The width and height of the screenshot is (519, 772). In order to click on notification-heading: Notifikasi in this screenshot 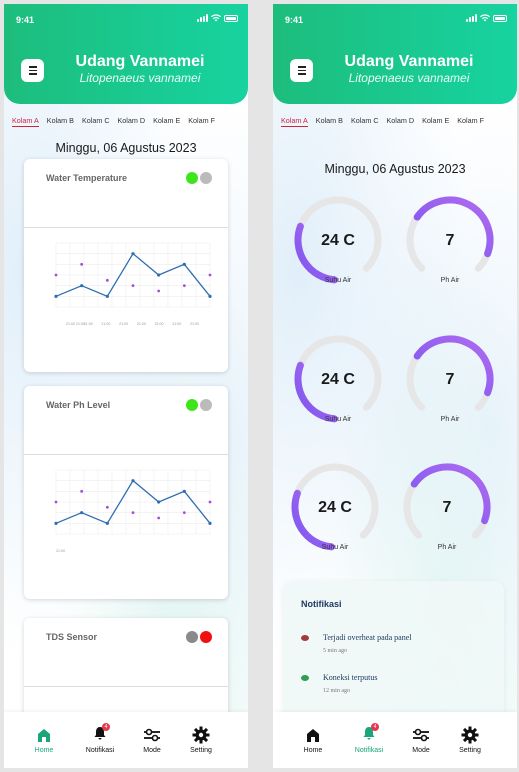, I will do `click(321, 604)`.